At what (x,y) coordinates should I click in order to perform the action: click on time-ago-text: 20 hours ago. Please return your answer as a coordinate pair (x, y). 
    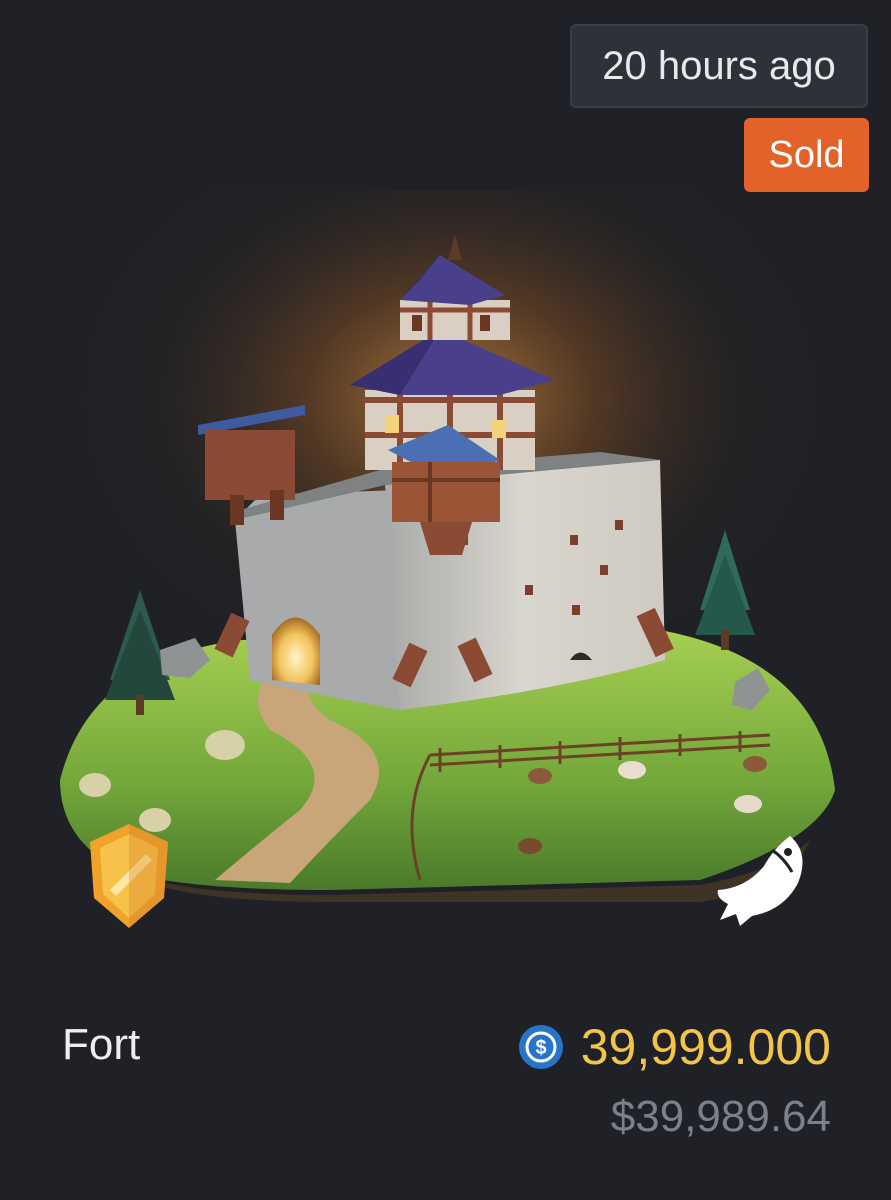
    Looking at the image, I should click on (719, 65).